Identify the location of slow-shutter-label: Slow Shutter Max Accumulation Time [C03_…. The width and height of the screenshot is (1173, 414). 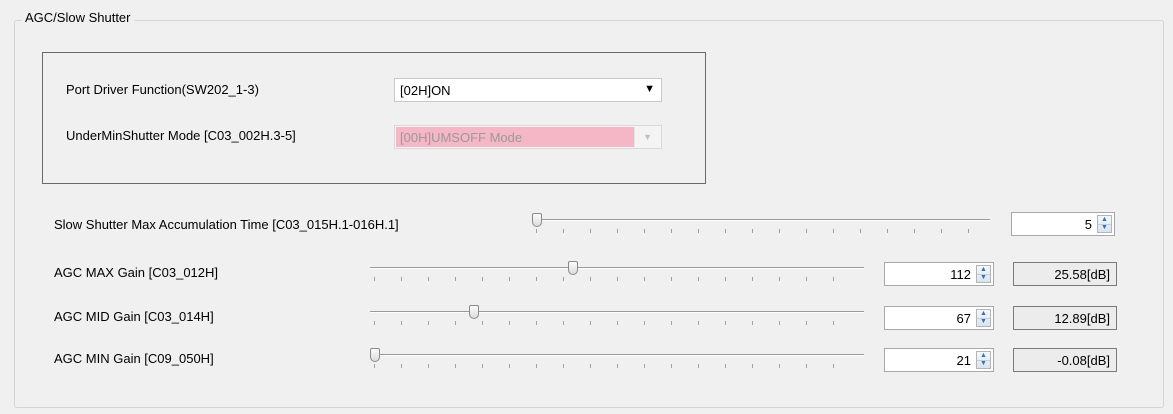
(226, 224).